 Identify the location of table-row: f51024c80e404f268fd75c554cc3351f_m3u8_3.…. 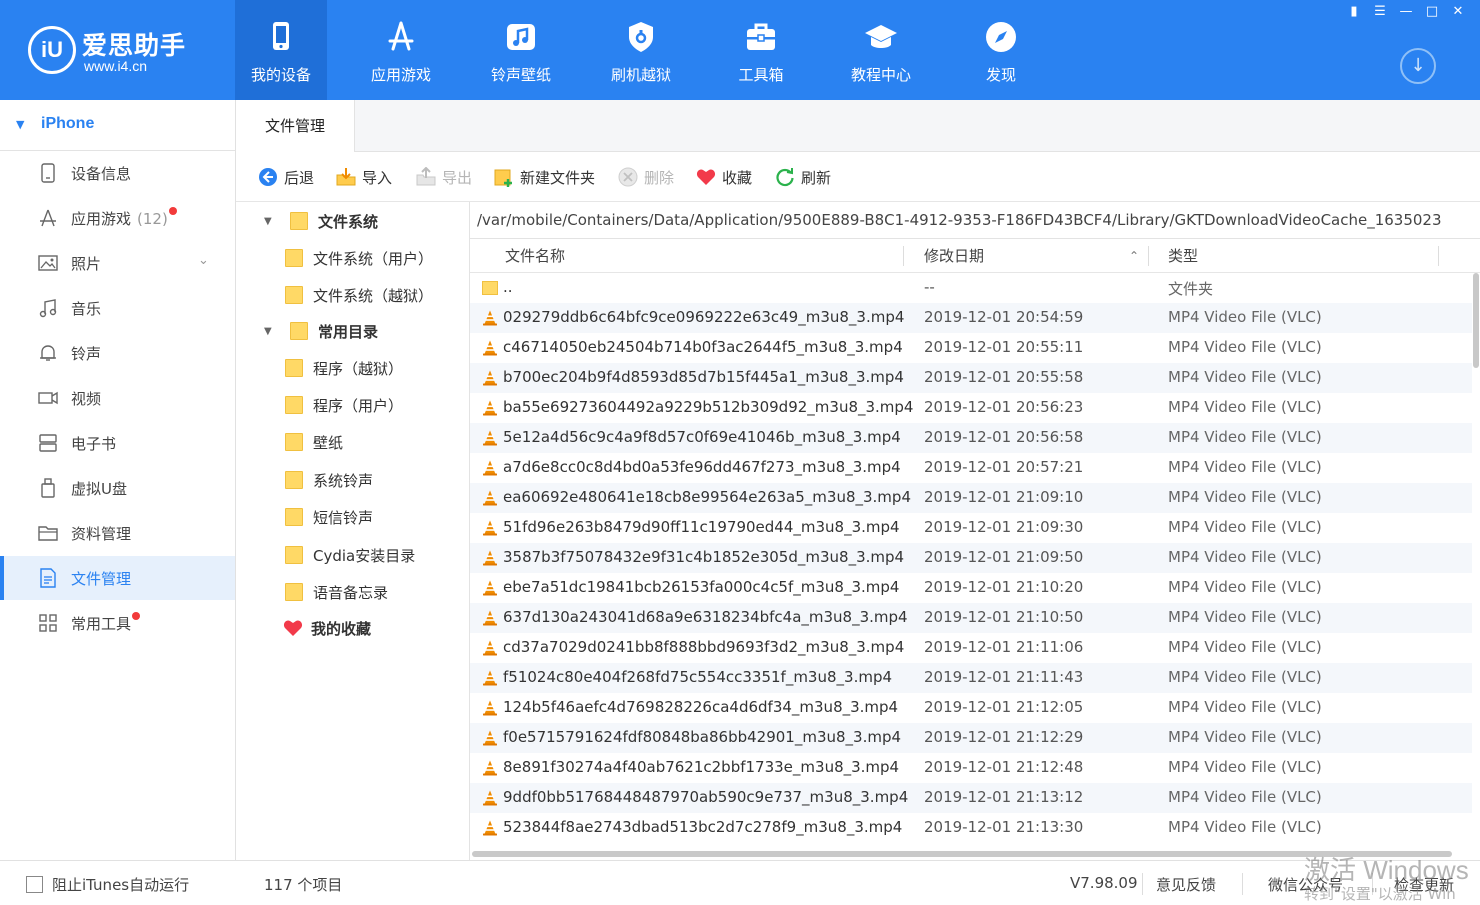
(971, 678).